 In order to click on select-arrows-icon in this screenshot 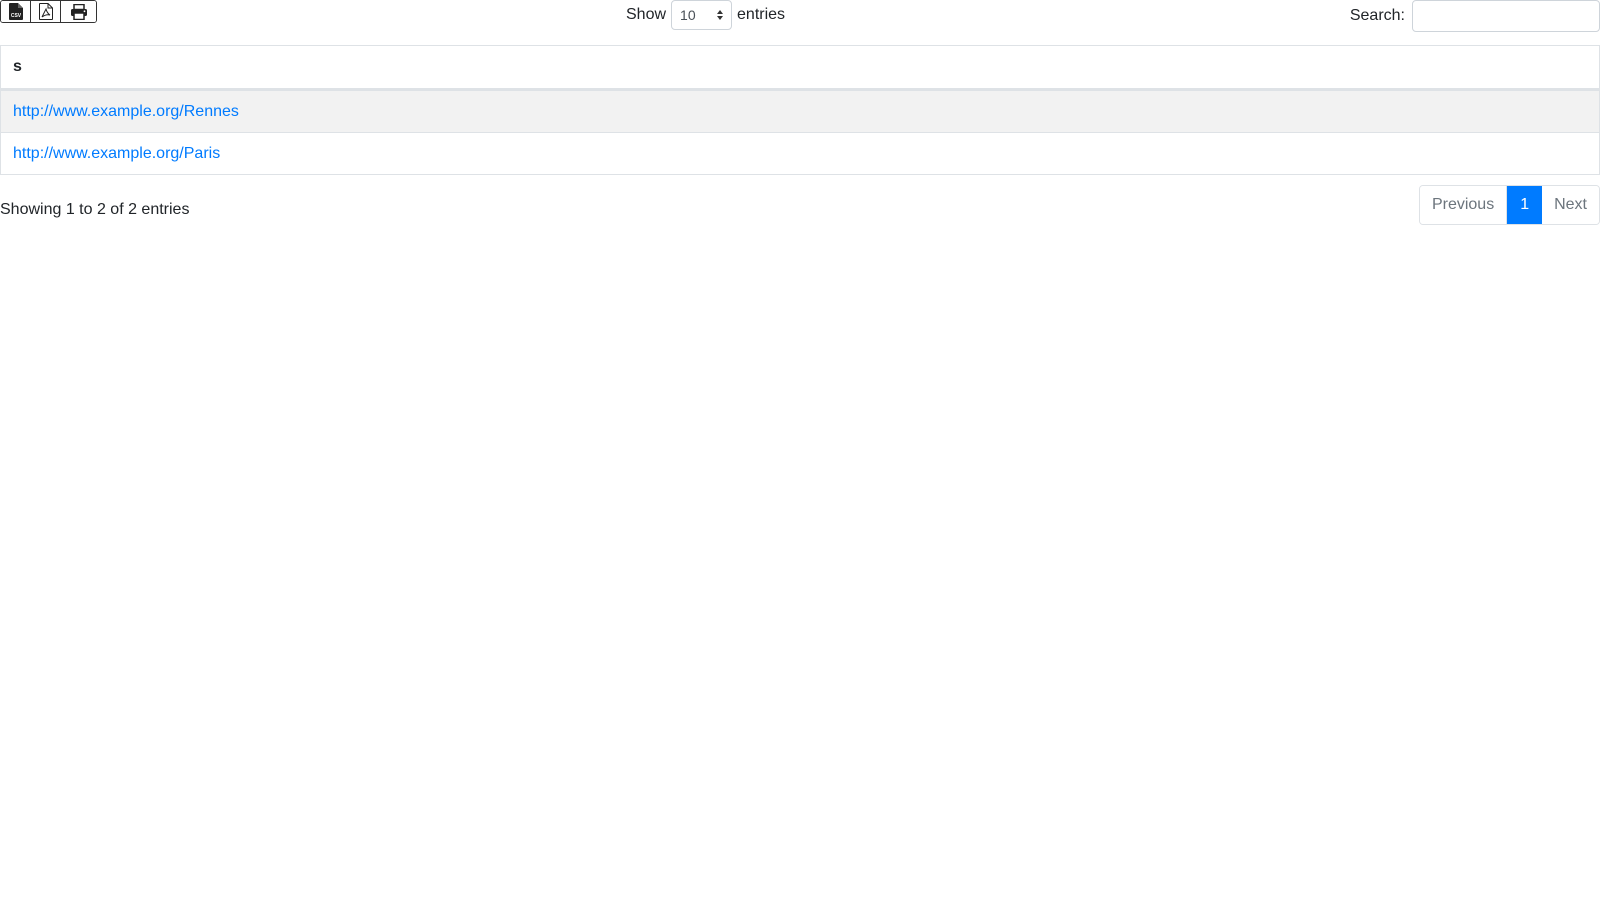, I will do `click(720, 15)`.